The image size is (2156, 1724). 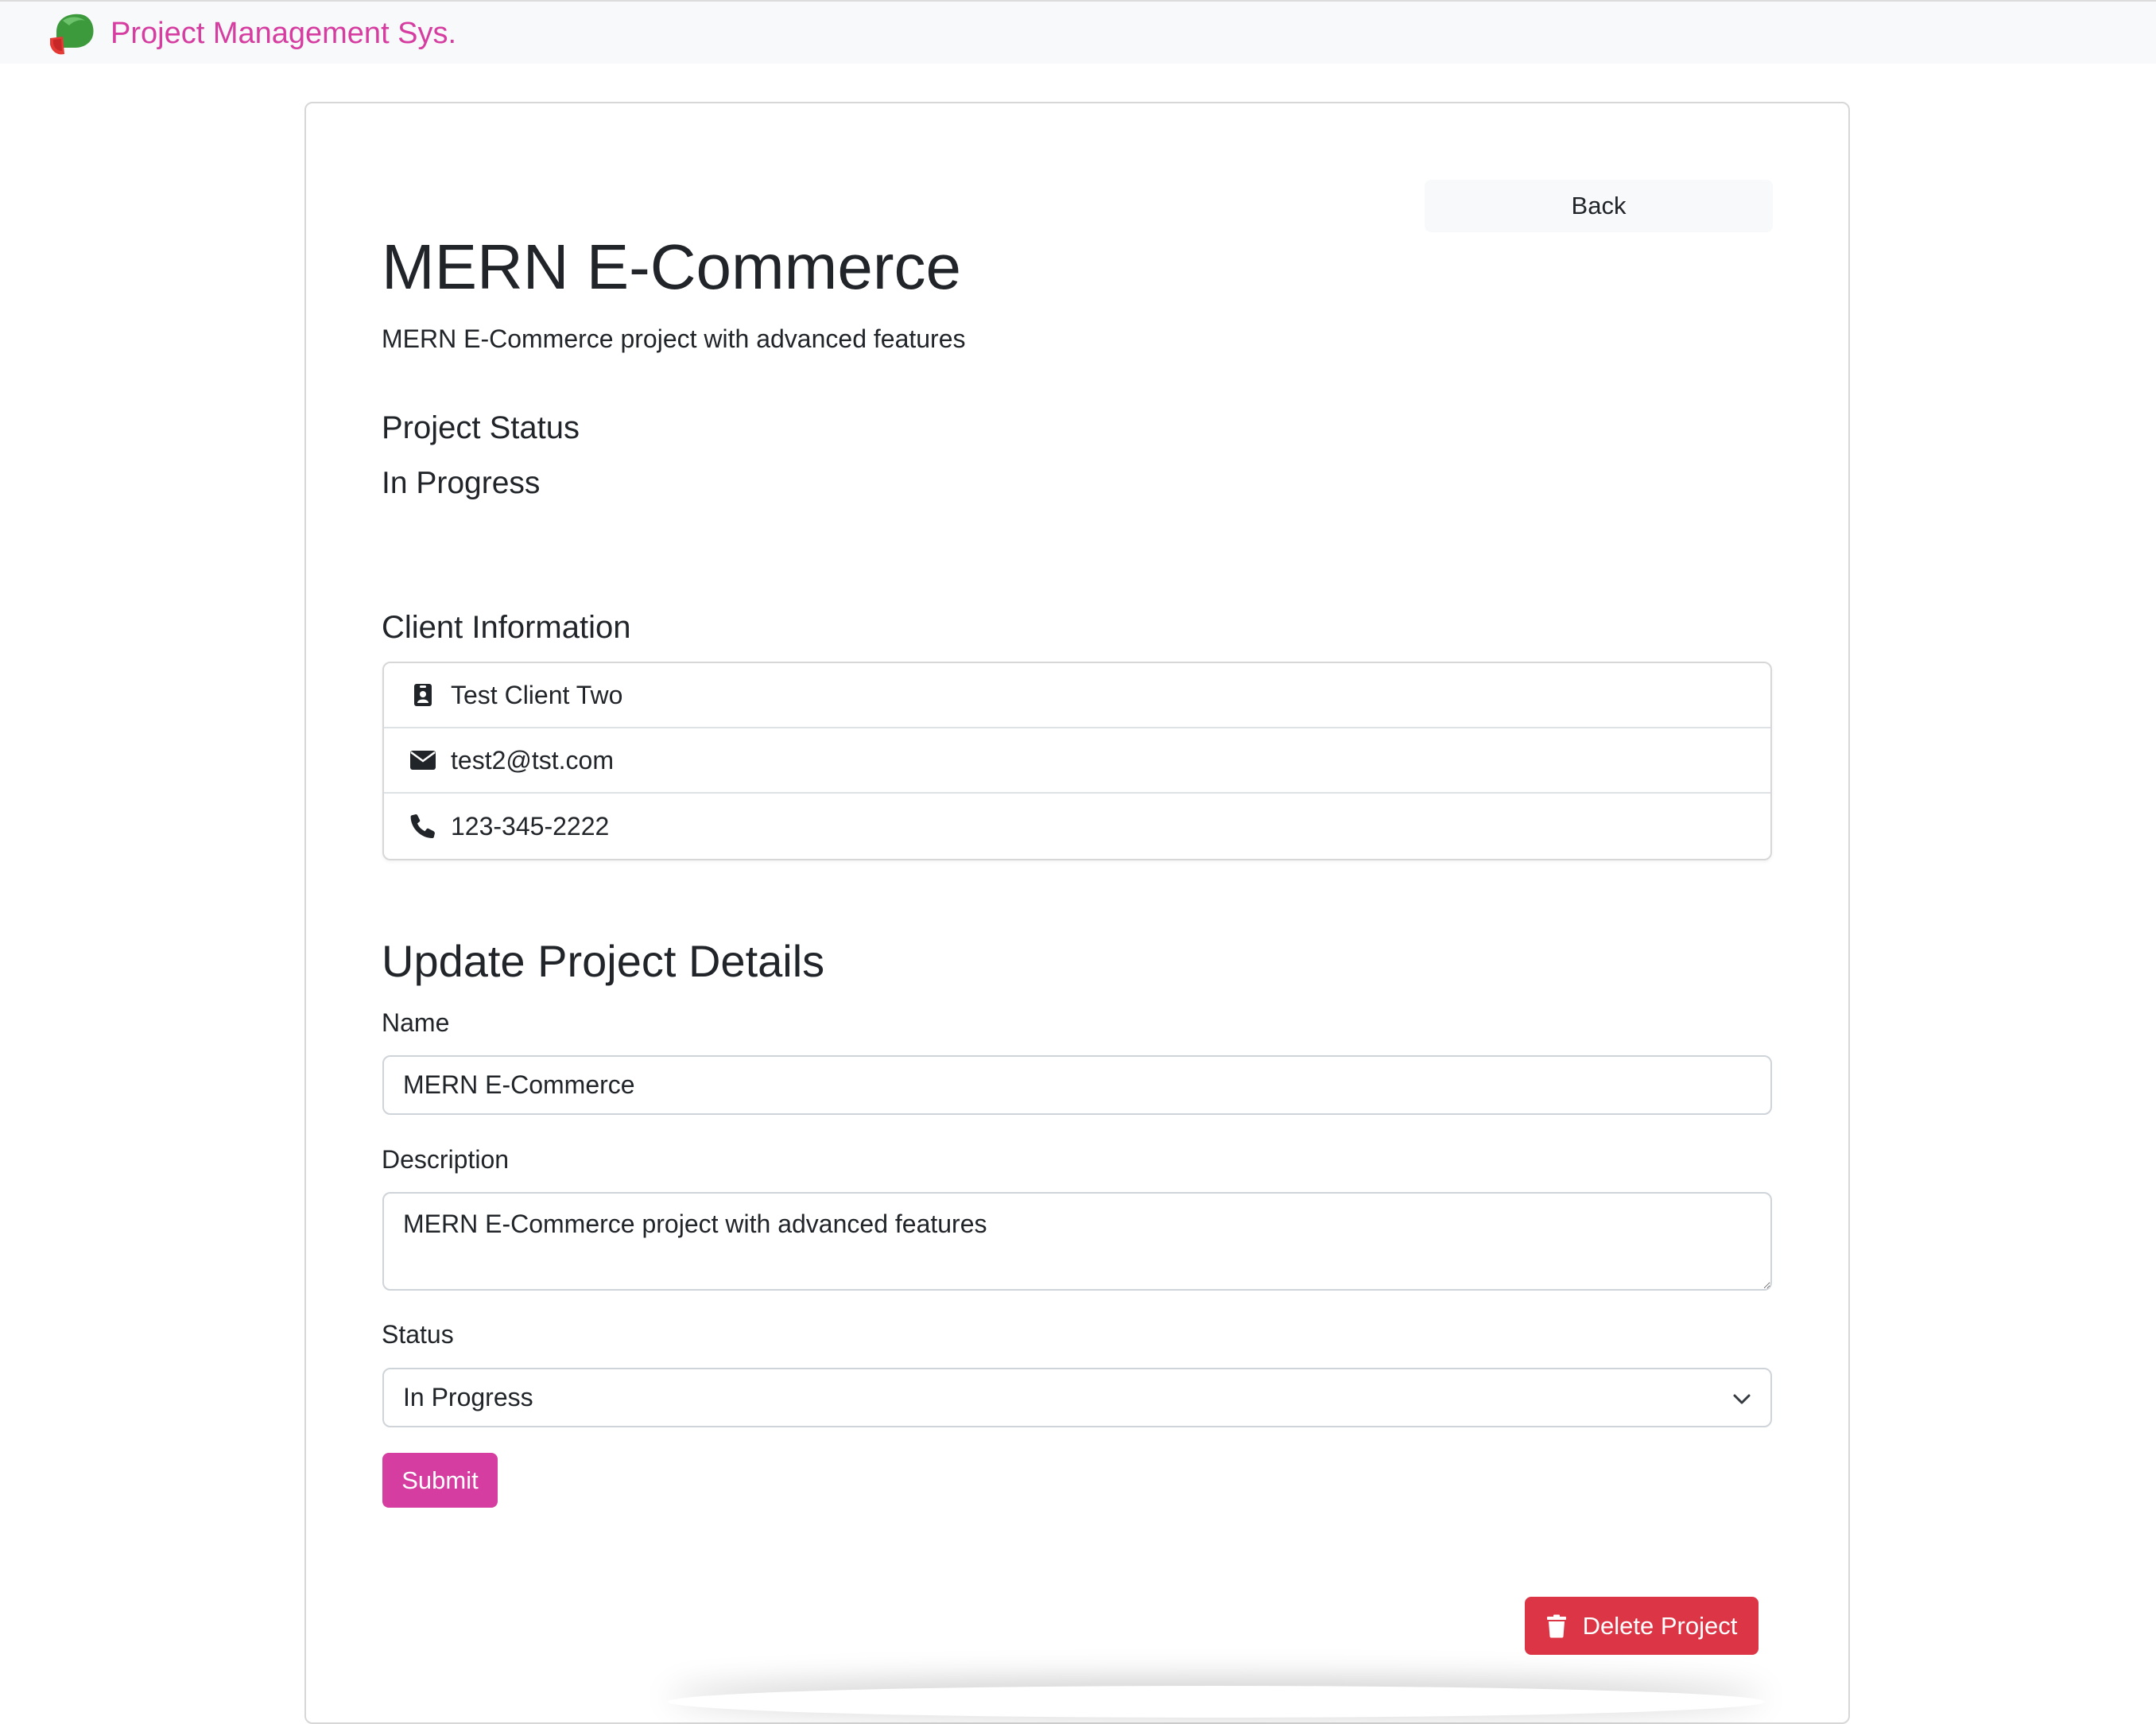 What do you see at coordinates (416, 1023) in the screenshot?
I see `name-label: Name` at bounding box center [416, 1023].